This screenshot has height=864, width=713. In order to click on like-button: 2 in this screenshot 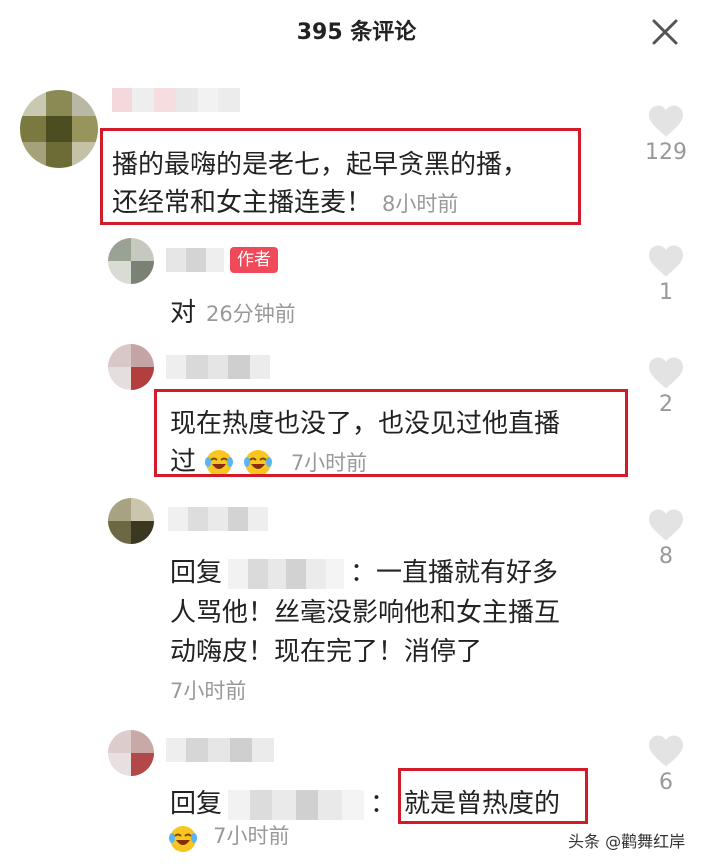, I will do `click(666, 386)`.